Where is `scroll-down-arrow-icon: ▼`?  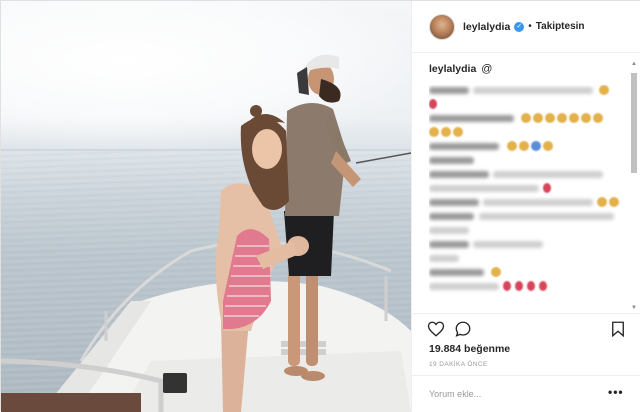
scroll-down-arrow-icon: ▼ is located at coordinates (634, 308).